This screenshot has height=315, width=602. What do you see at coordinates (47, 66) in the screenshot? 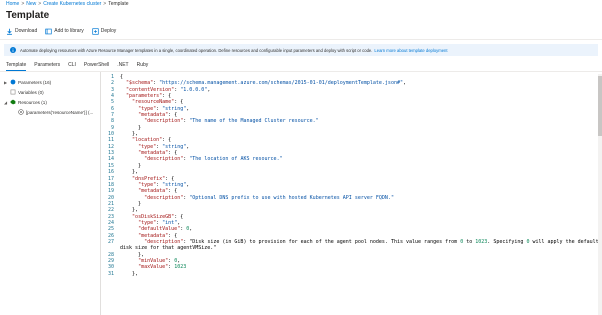
I see `tab-parameters: Parameters` at bounding box center [47, 66].